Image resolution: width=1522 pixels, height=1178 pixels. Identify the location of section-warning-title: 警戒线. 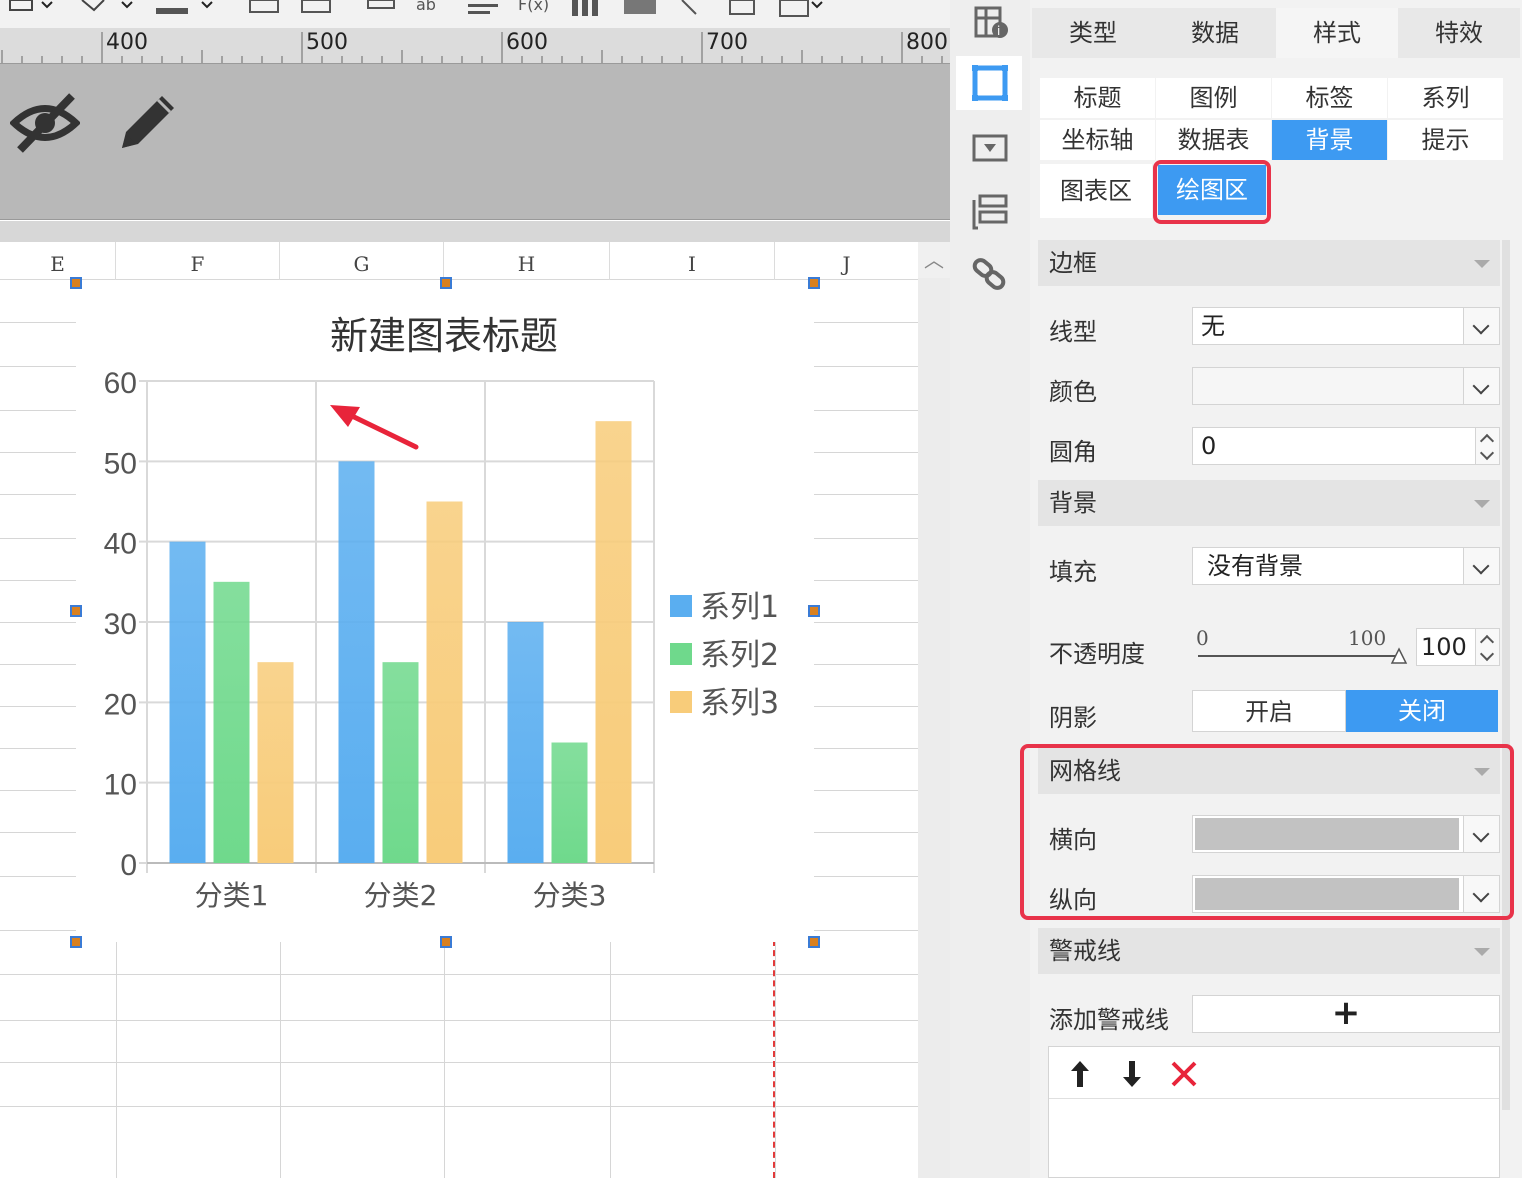
(1085, 951).